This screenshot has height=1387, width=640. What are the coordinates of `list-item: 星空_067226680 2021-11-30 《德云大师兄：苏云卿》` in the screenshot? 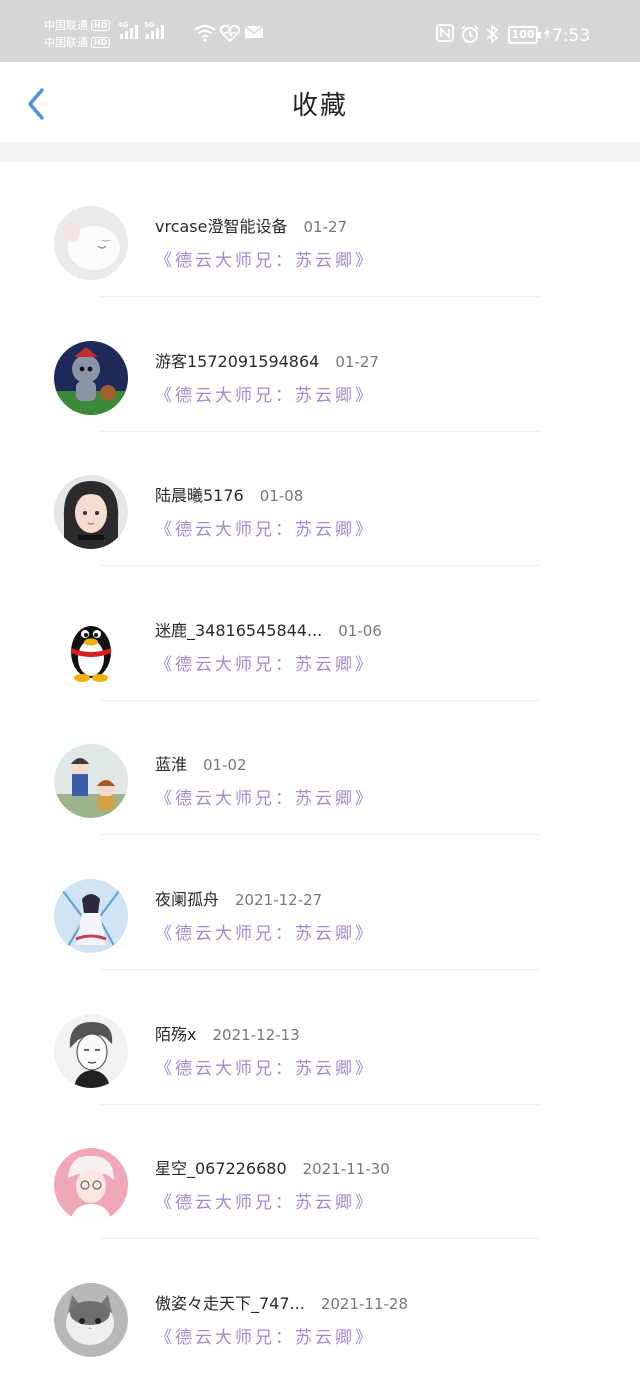 It's located at (320, 1172).